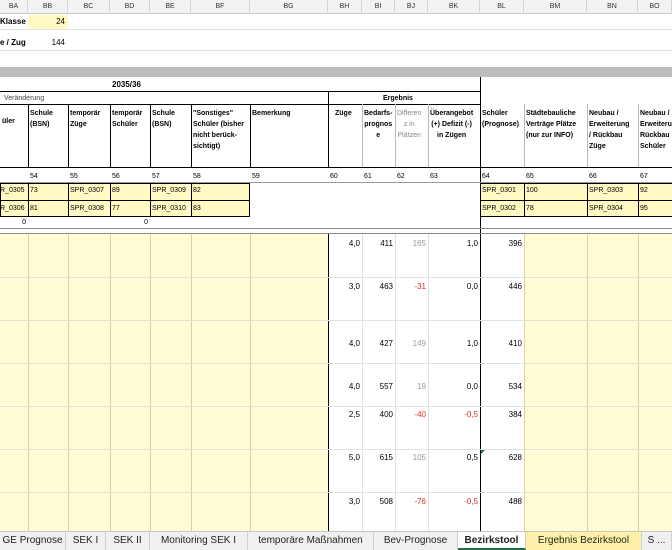  Describe the element at coordinates (336, 72) in the screenshot. I see `separator-band` at that location.